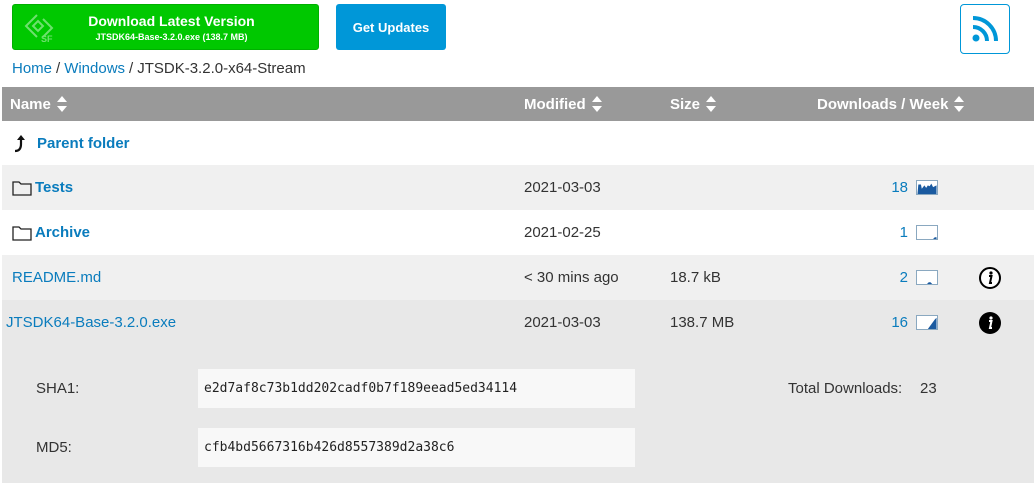  What do you see at coordinates (171, 21) in the screenshot?
I see `download-title: Download Latest Version` at bounding box center [171, 21].